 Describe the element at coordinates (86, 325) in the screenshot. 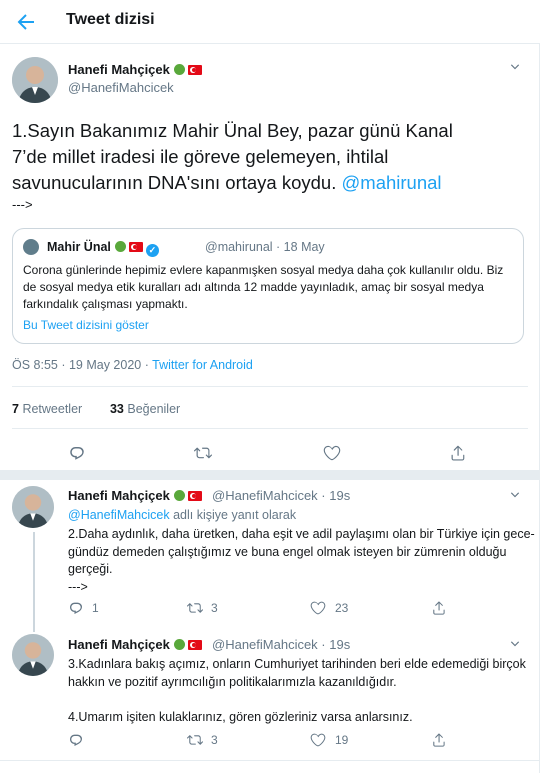

I see `show-thread-link: Bu Tweet dizisini göster` at that location.